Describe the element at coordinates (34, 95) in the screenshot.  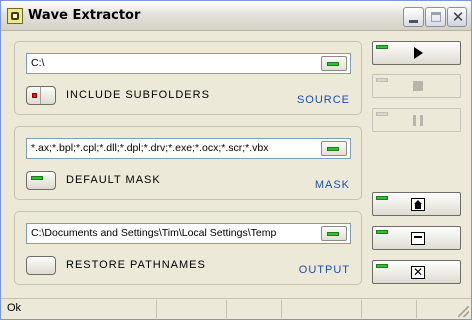
I see `led-off-icon` at that location.